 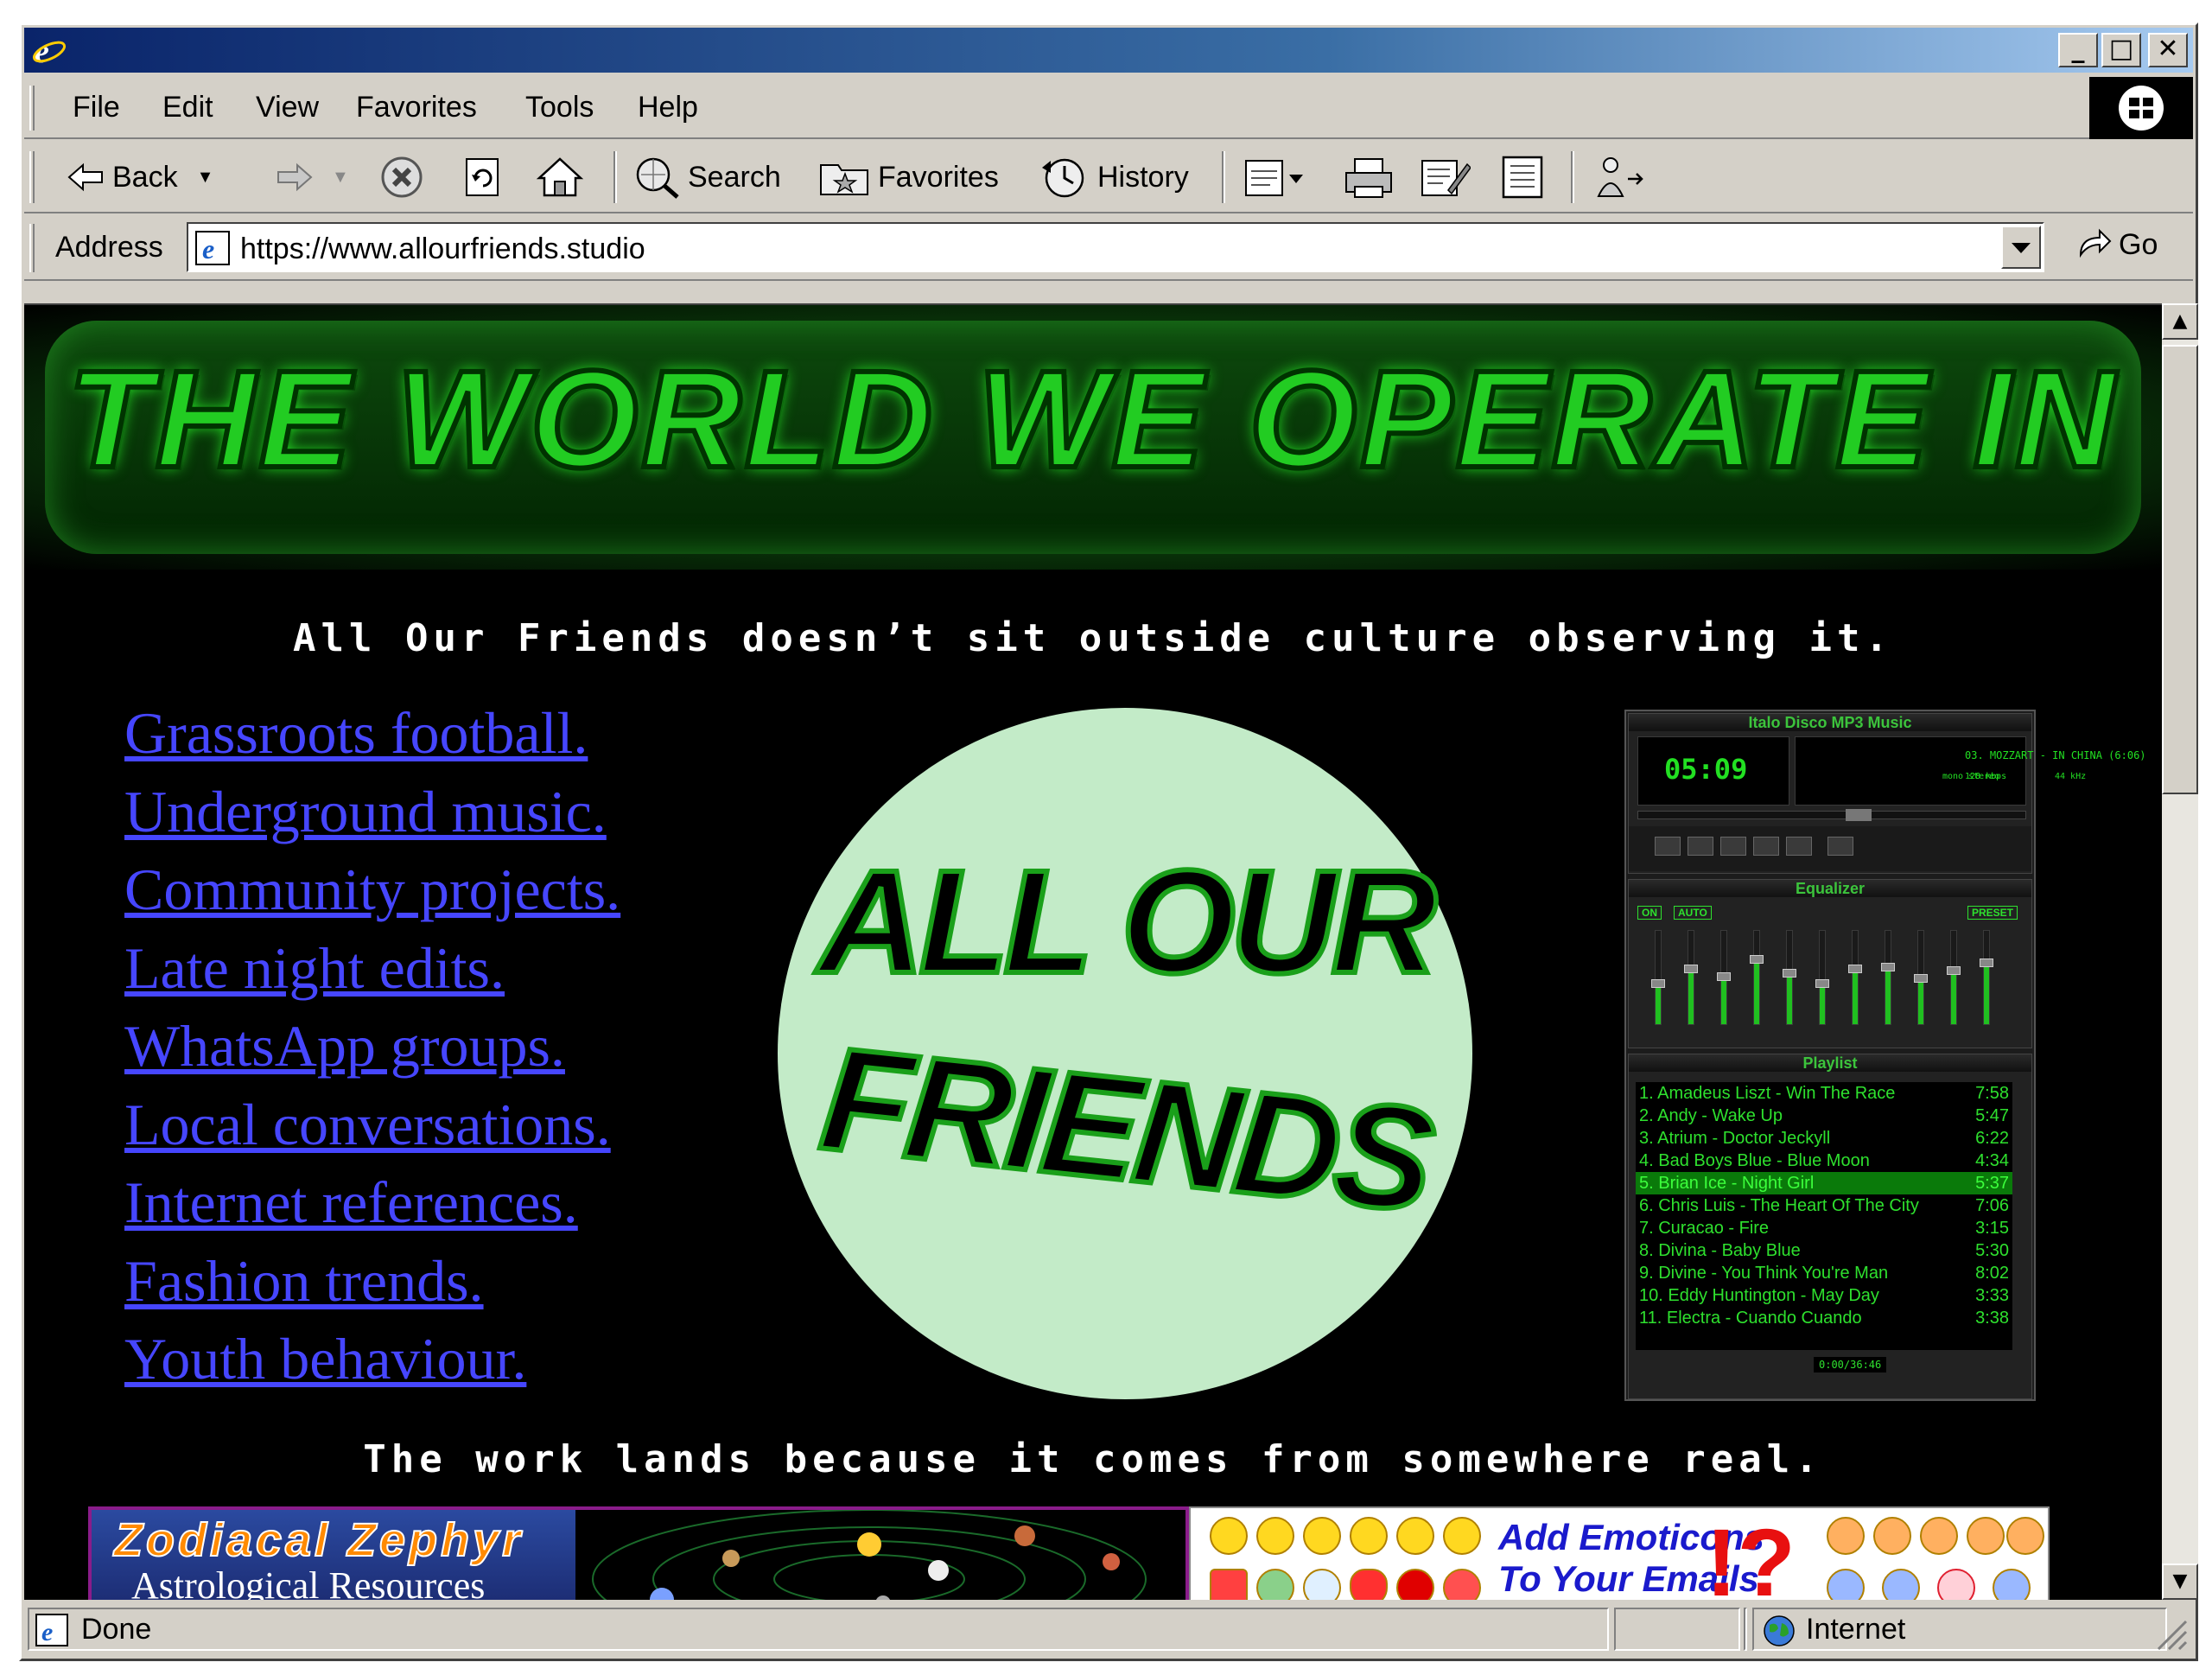 I want to click on resize-grip-icon, so click(x=2171, y=1633).